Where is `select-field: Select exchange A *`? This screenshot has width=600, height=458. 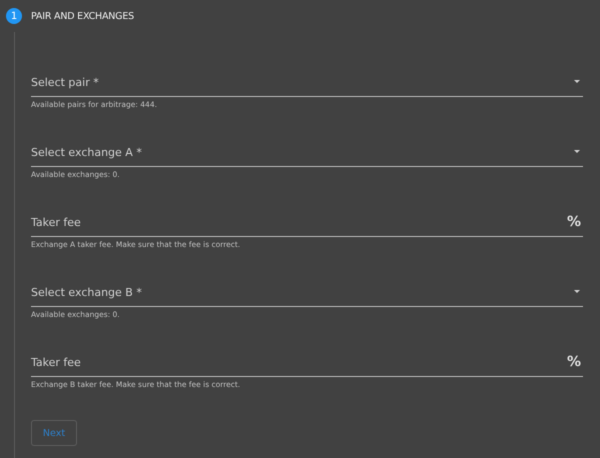
select-field: Select exchange A * is located at coordinates (307, 152).